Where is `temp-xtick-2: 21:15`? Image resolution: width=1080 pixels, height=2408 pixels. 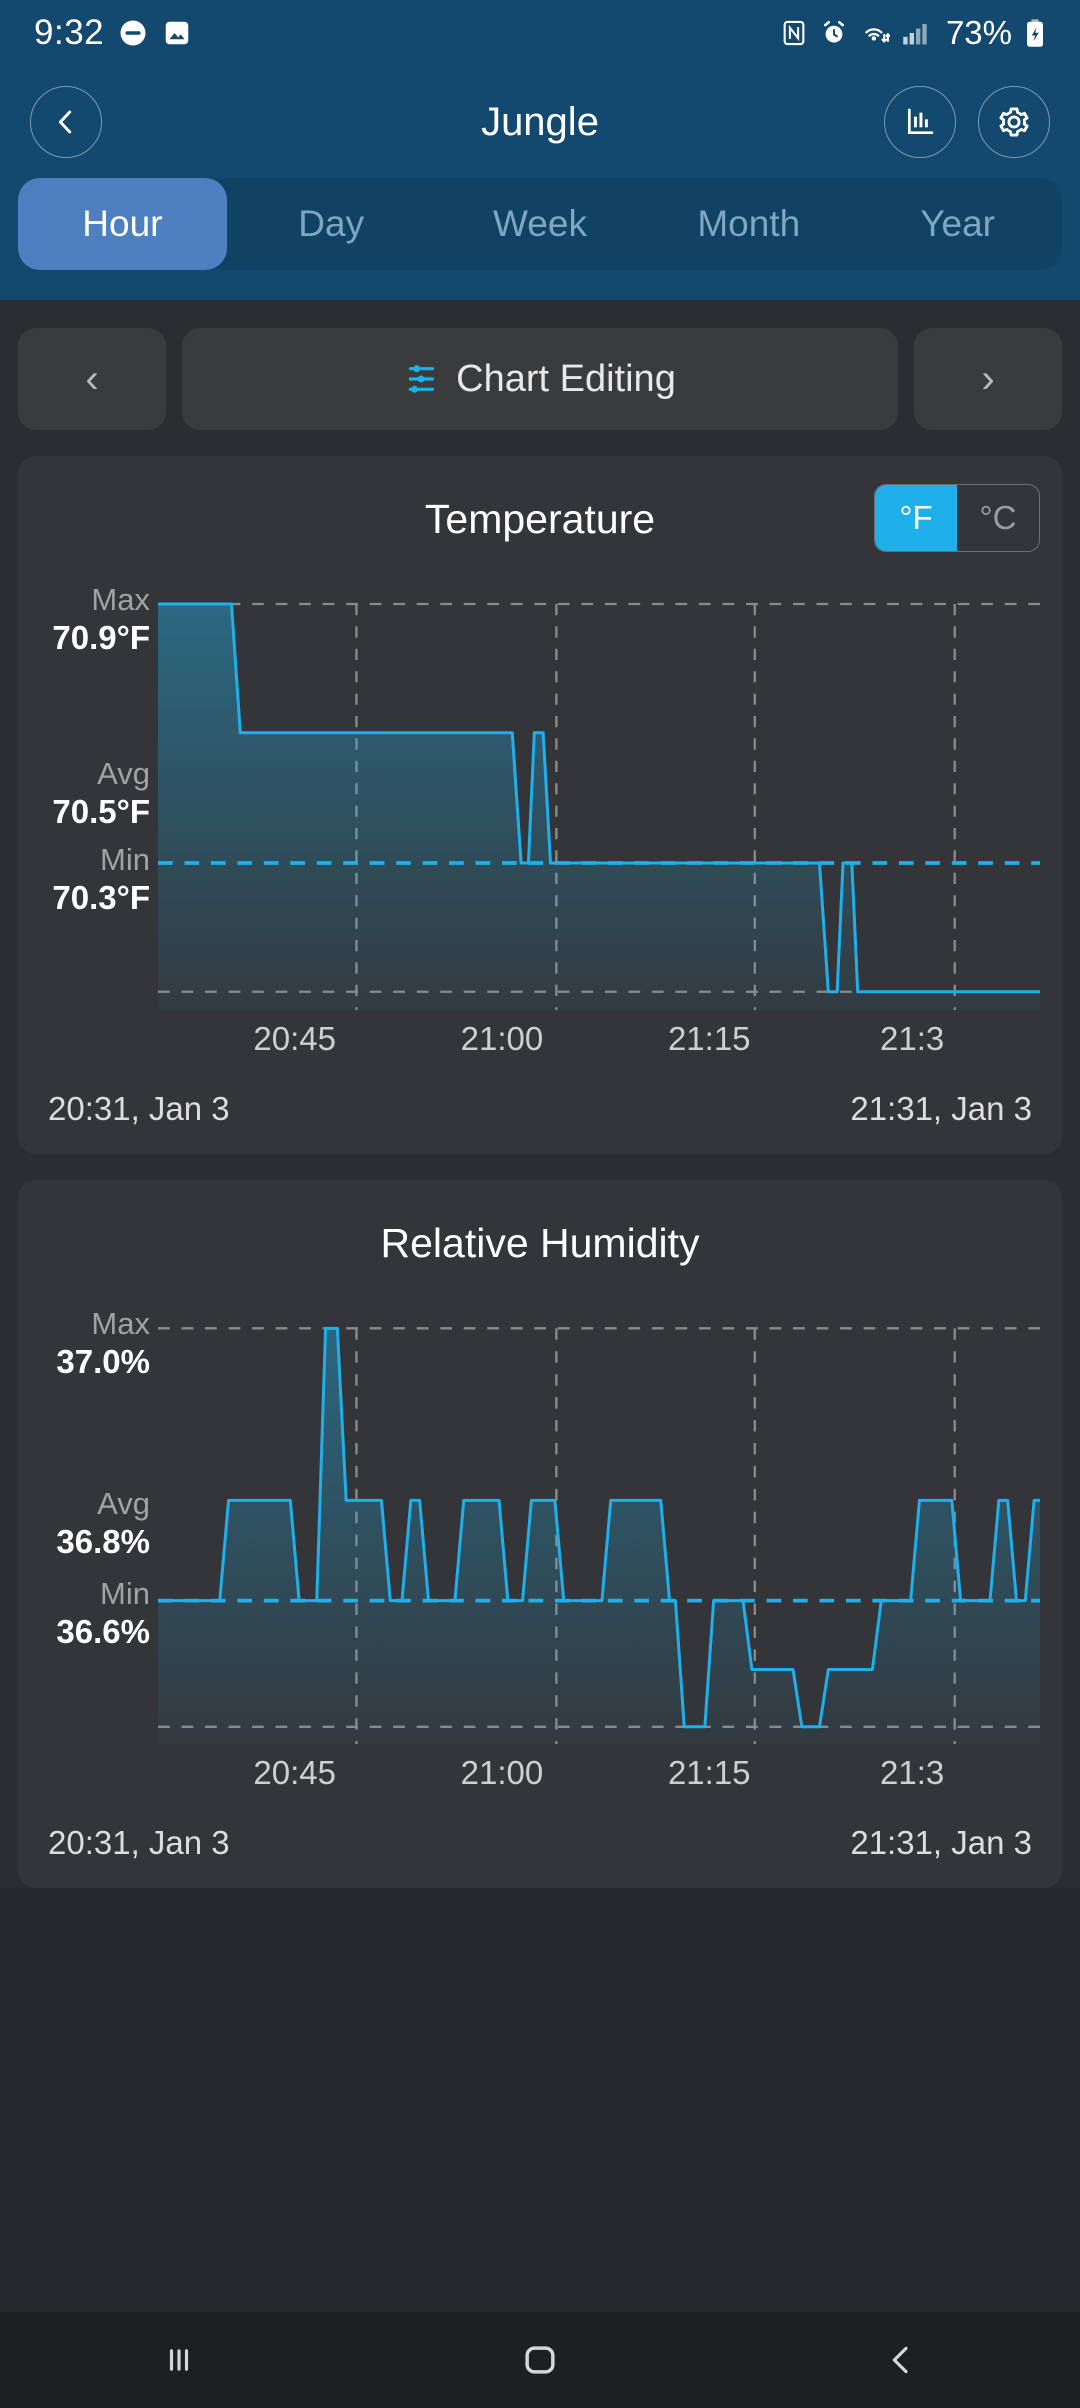 temp-xtick-2: 21:15 is located at coordinates (709, 1038).